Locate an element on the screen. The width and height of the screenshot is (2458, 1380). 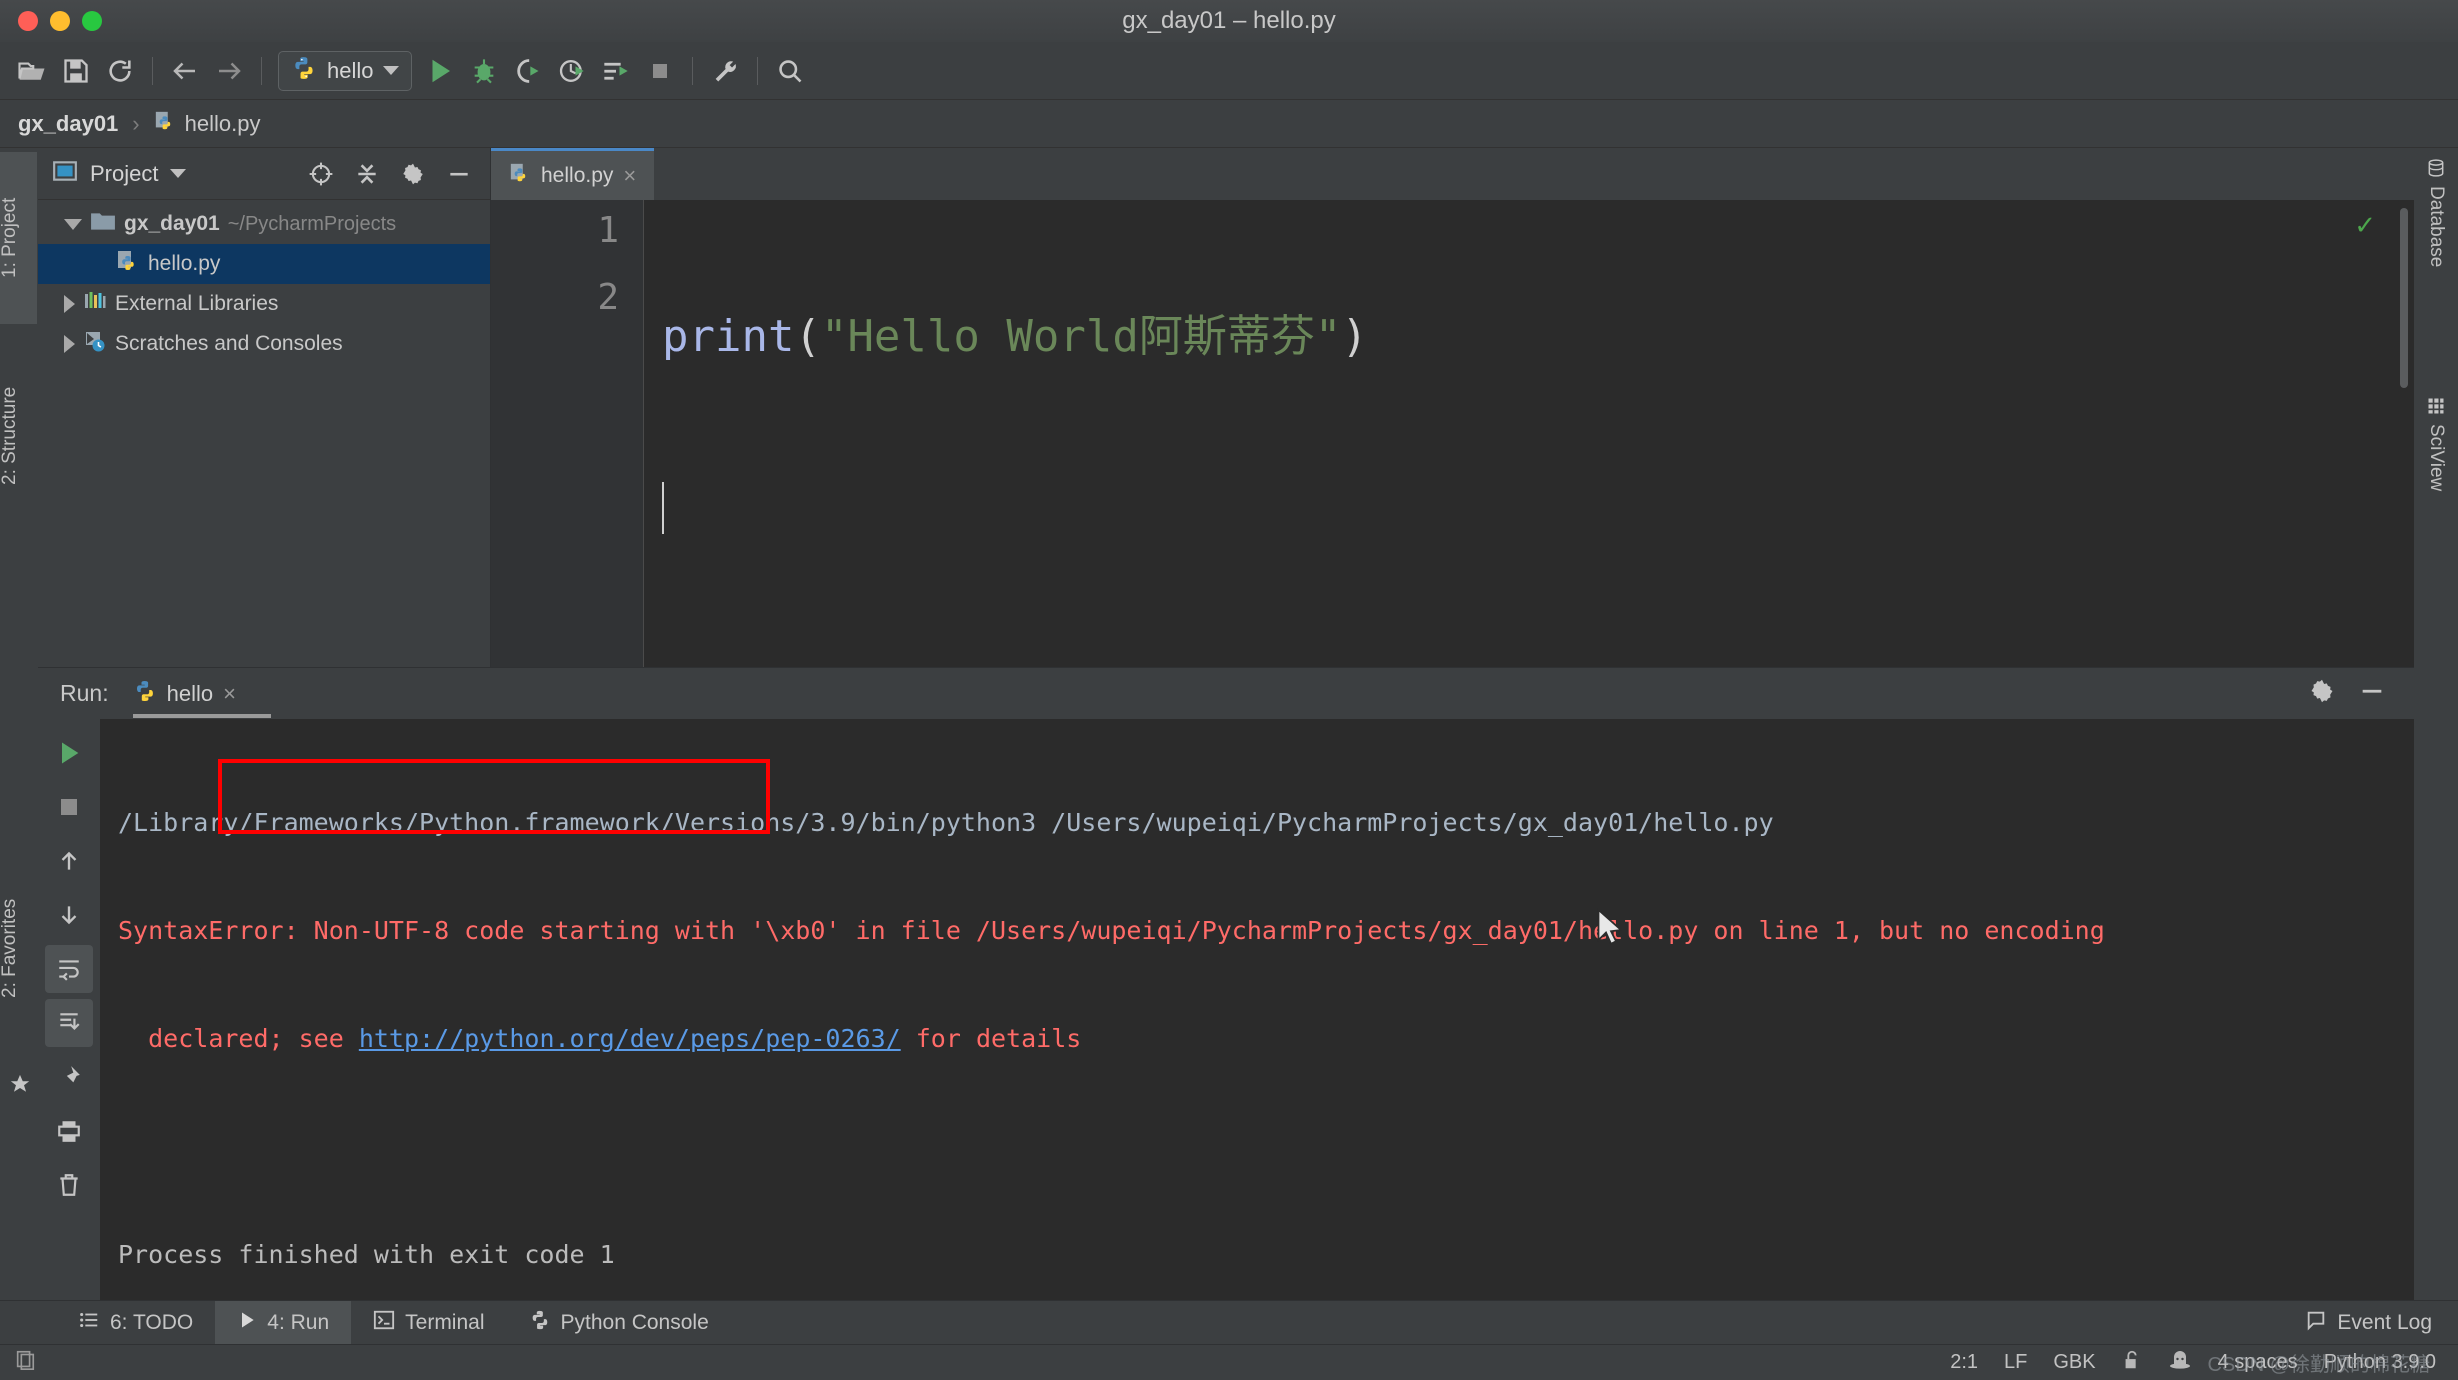
bottom-tab-todo: 6: TODO is located at coordinates (135, 1323).